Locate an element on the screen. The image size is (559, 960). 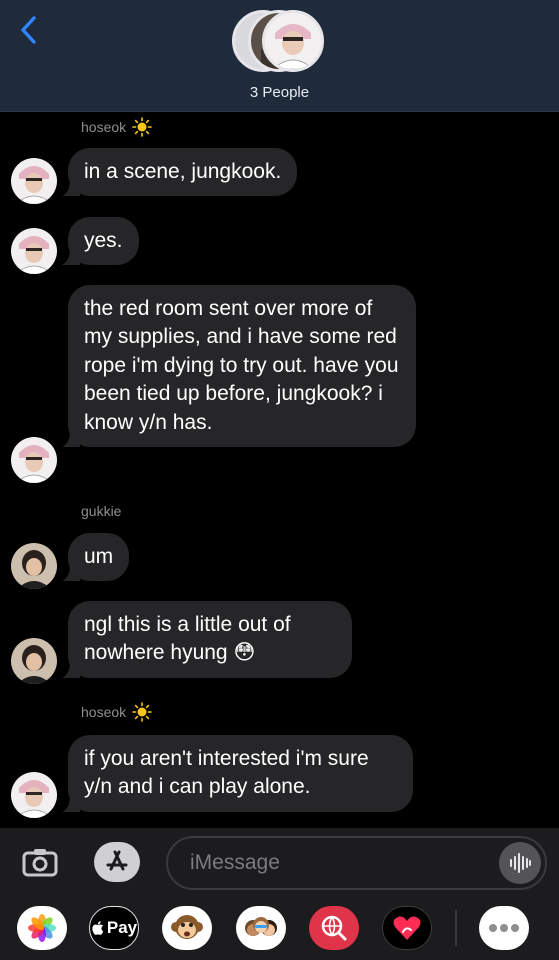
conversation-header: 3 People is located at coordinates (279, 56).